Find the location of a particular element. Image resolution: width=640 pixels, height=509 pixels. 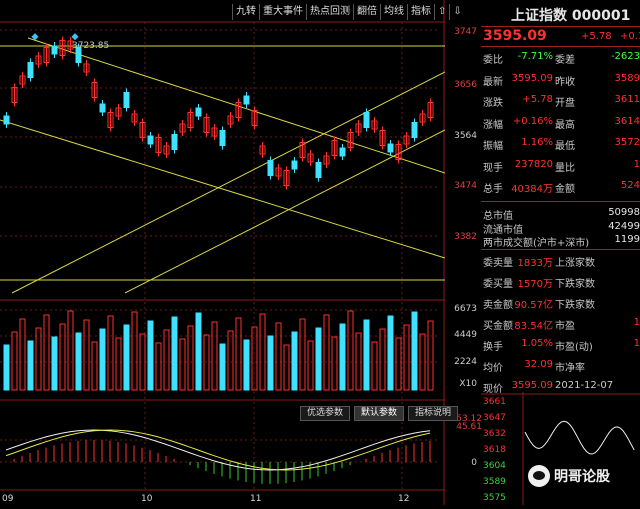

indicator-buttons: 优选参数 默认参数 指标说明 is located at coordinates (379, 413).